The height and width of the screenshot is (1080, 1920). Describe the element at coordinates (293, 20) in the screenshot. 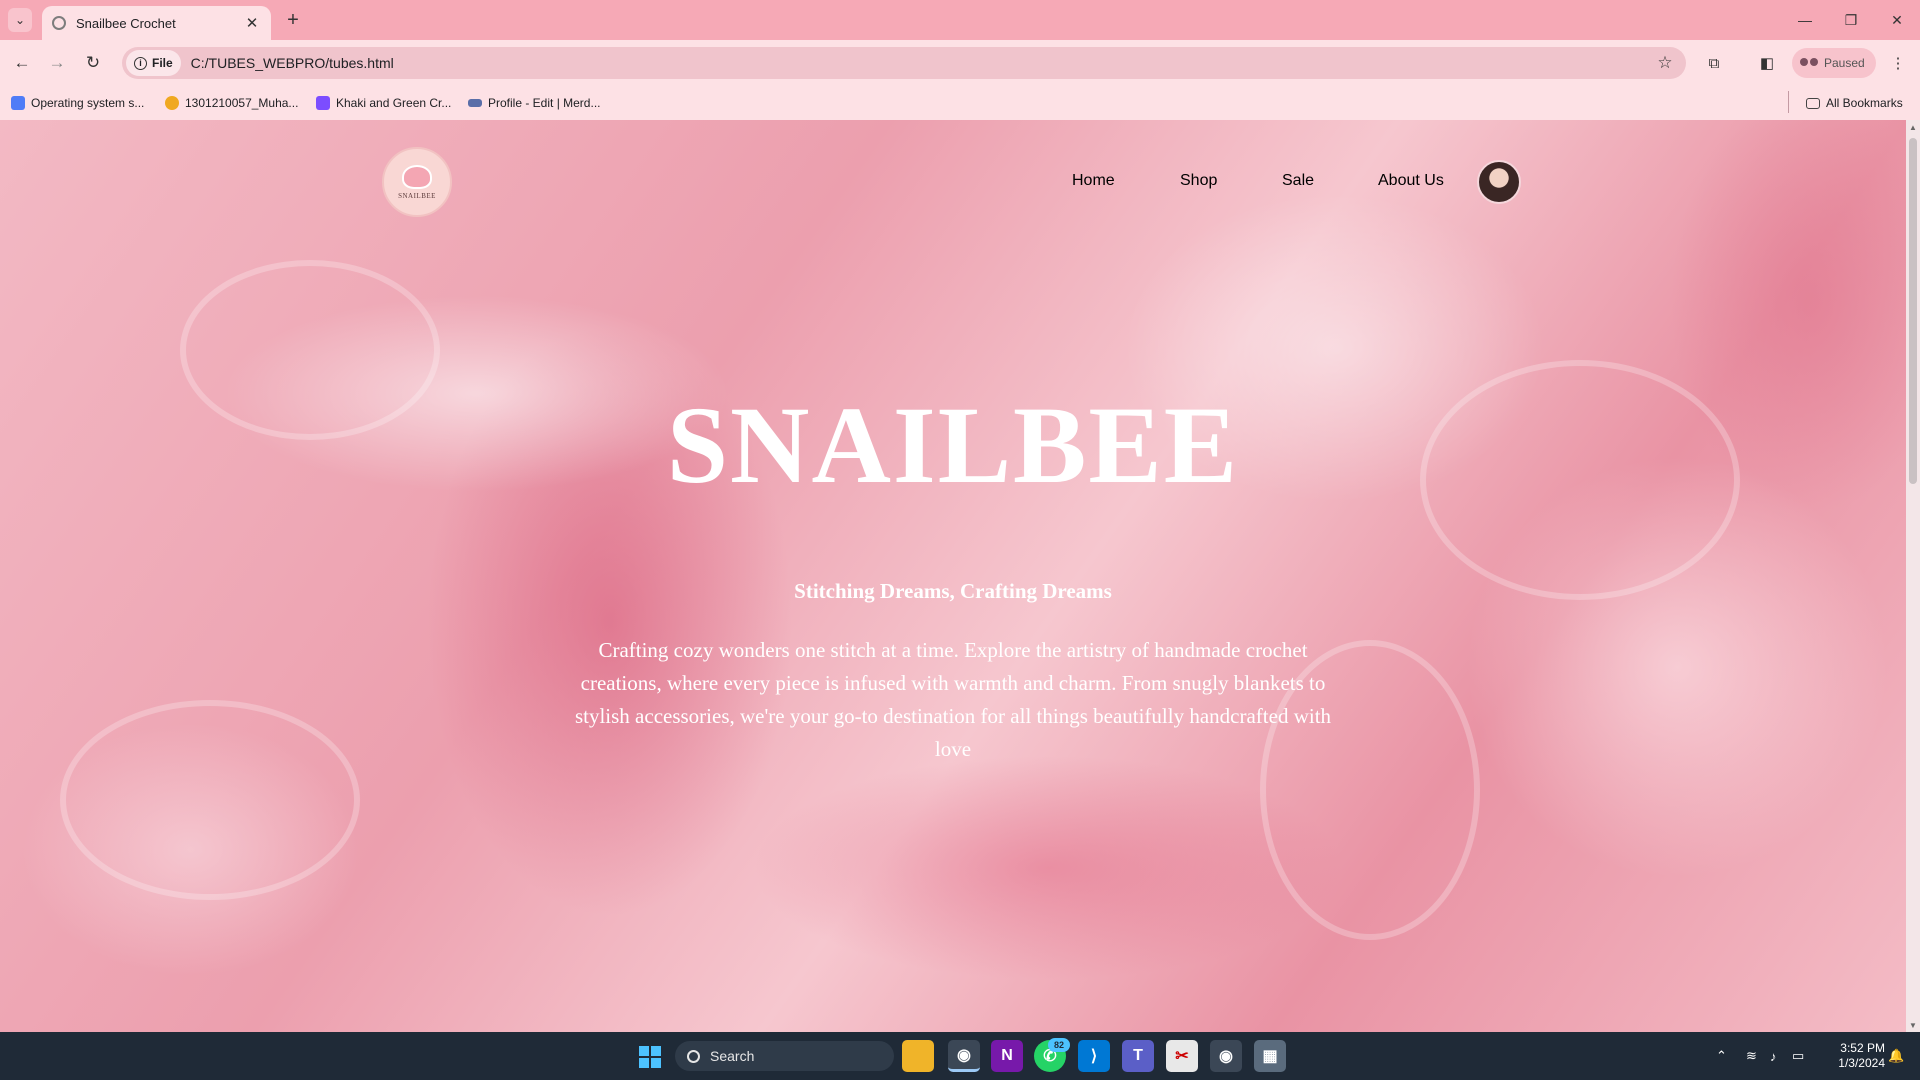

I see `new-tab-plus-icon: +` at that location.